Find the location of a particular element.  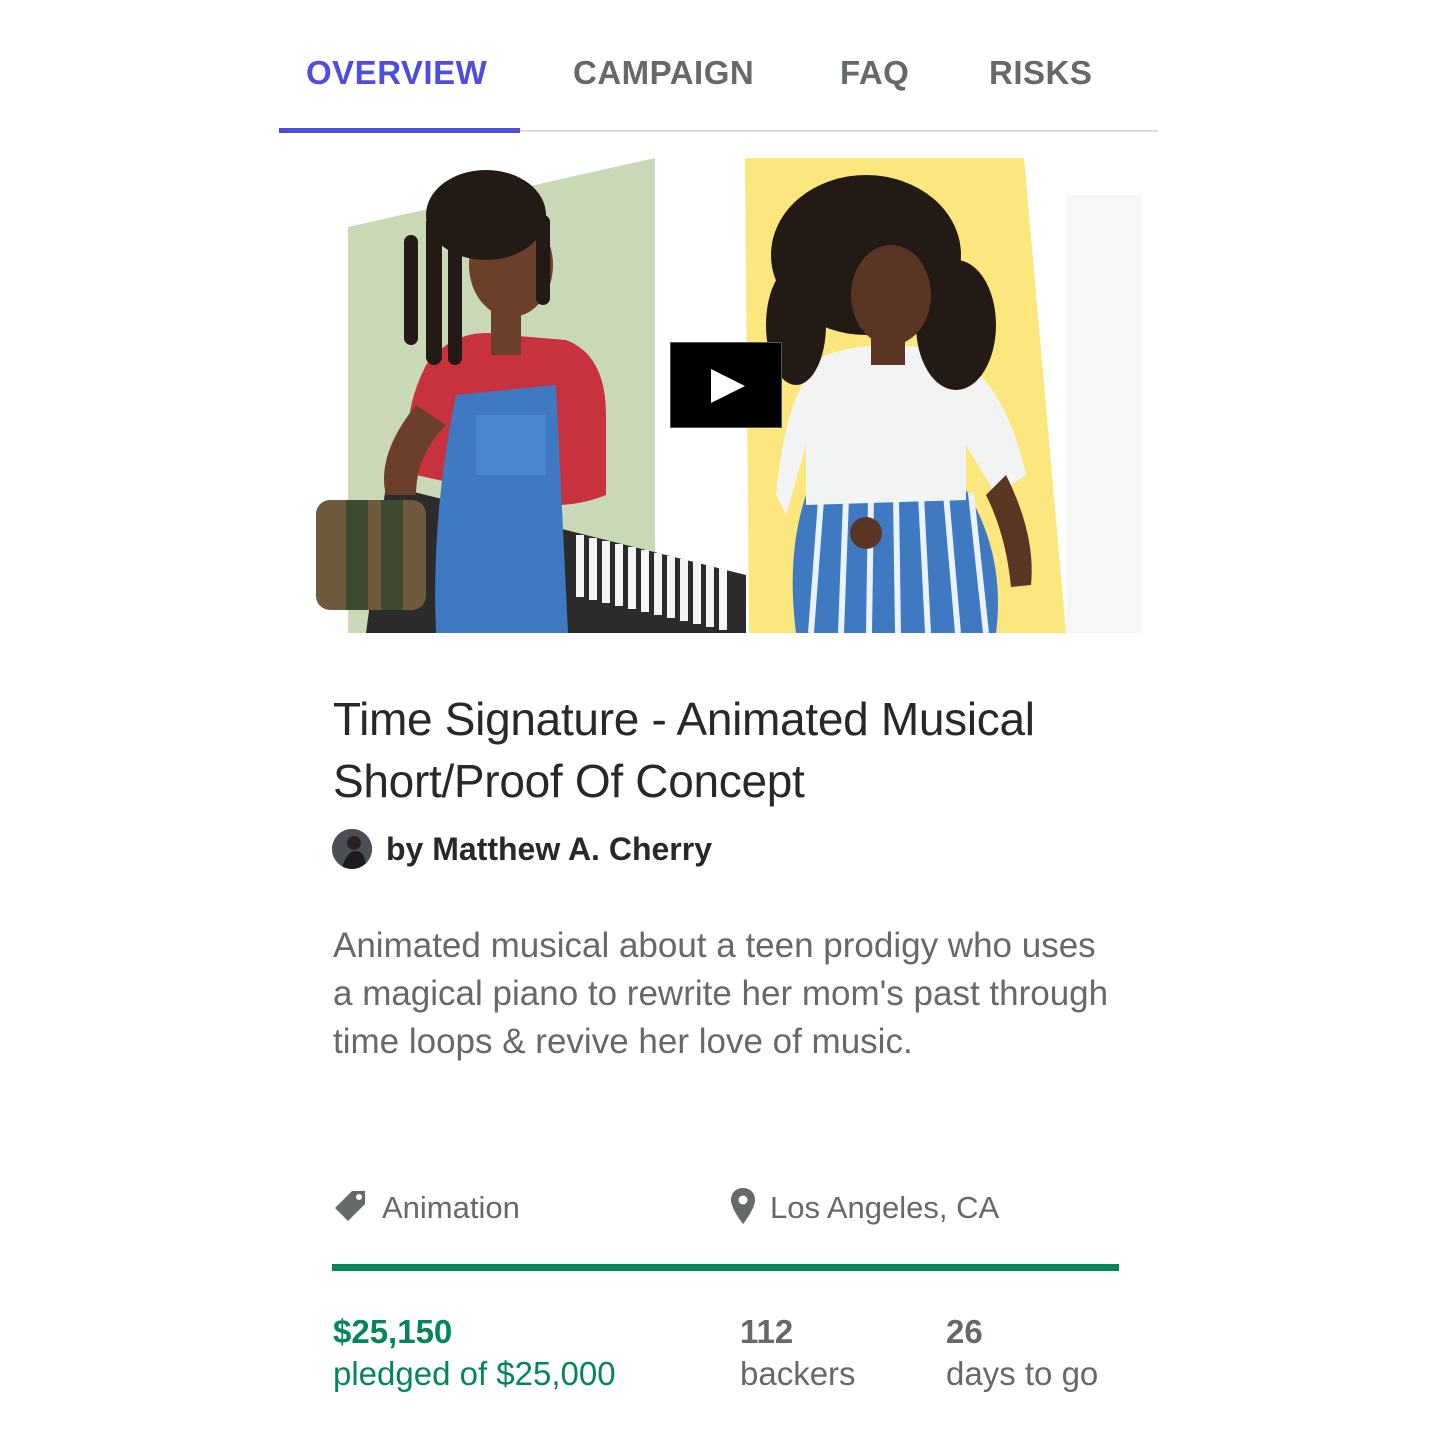

funding-progress-fill is located at coordinates (725, 1267).